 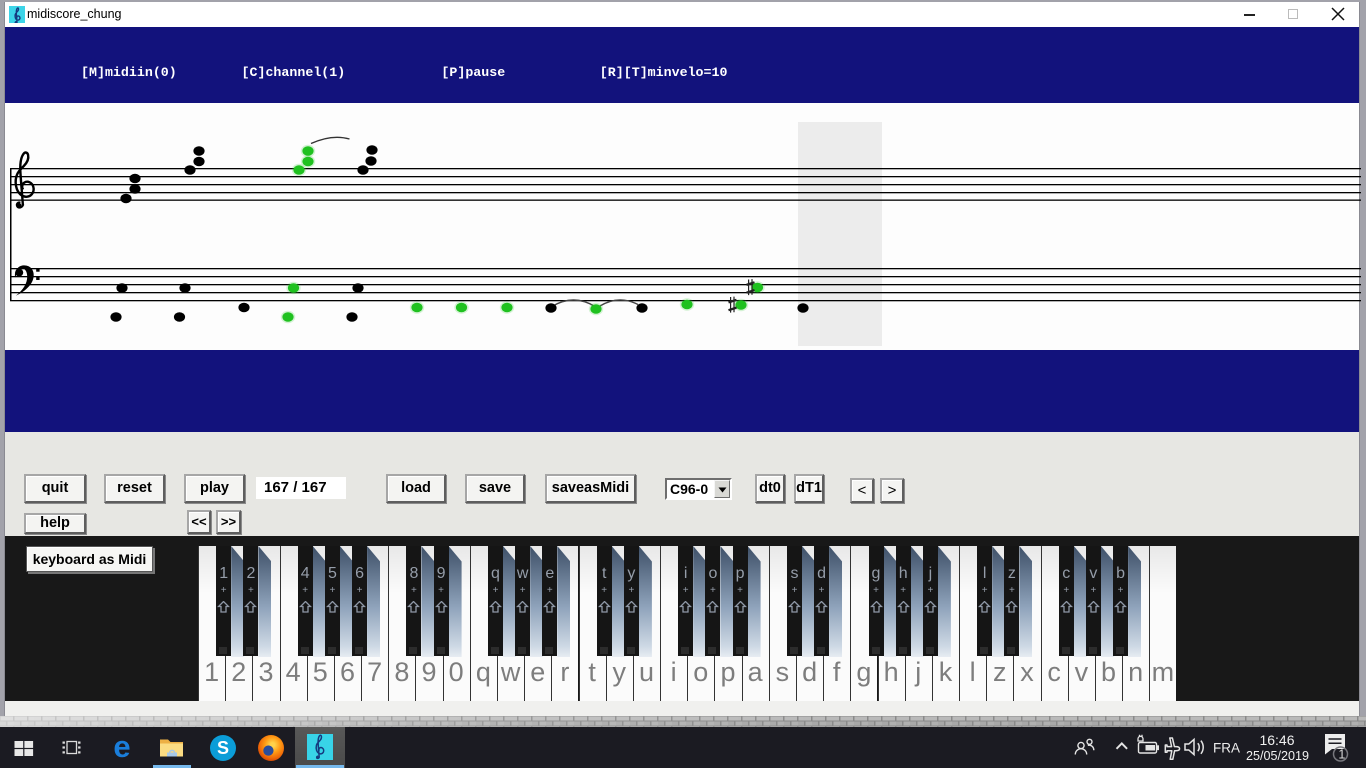 What do you see at coordinates (1341, 755) in the screenshot?
I see `svg-text: 1` at bounding box center [1341, 755].